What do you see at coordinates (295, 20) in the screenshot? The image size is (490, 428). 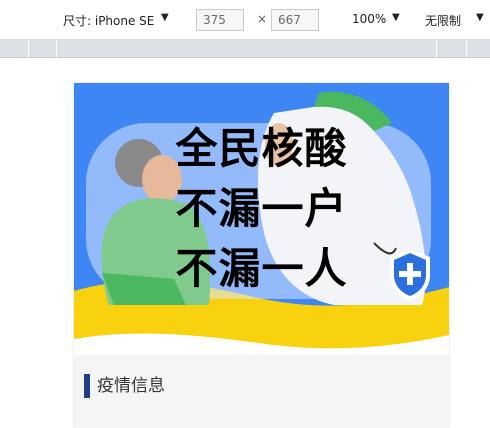 I see `height-input` at bounding box center [295, 20].